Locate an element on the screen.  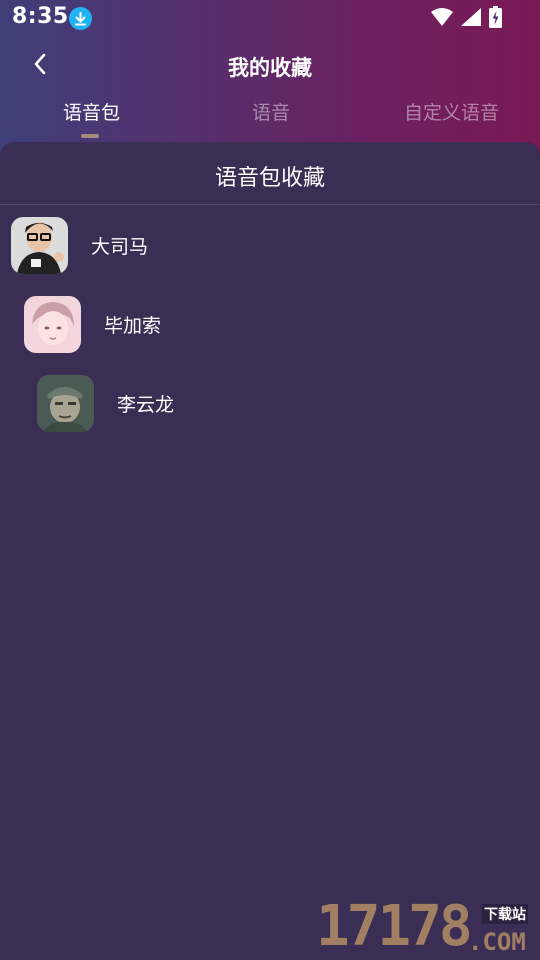
tab-indicator is located at coordinates (90, 136).